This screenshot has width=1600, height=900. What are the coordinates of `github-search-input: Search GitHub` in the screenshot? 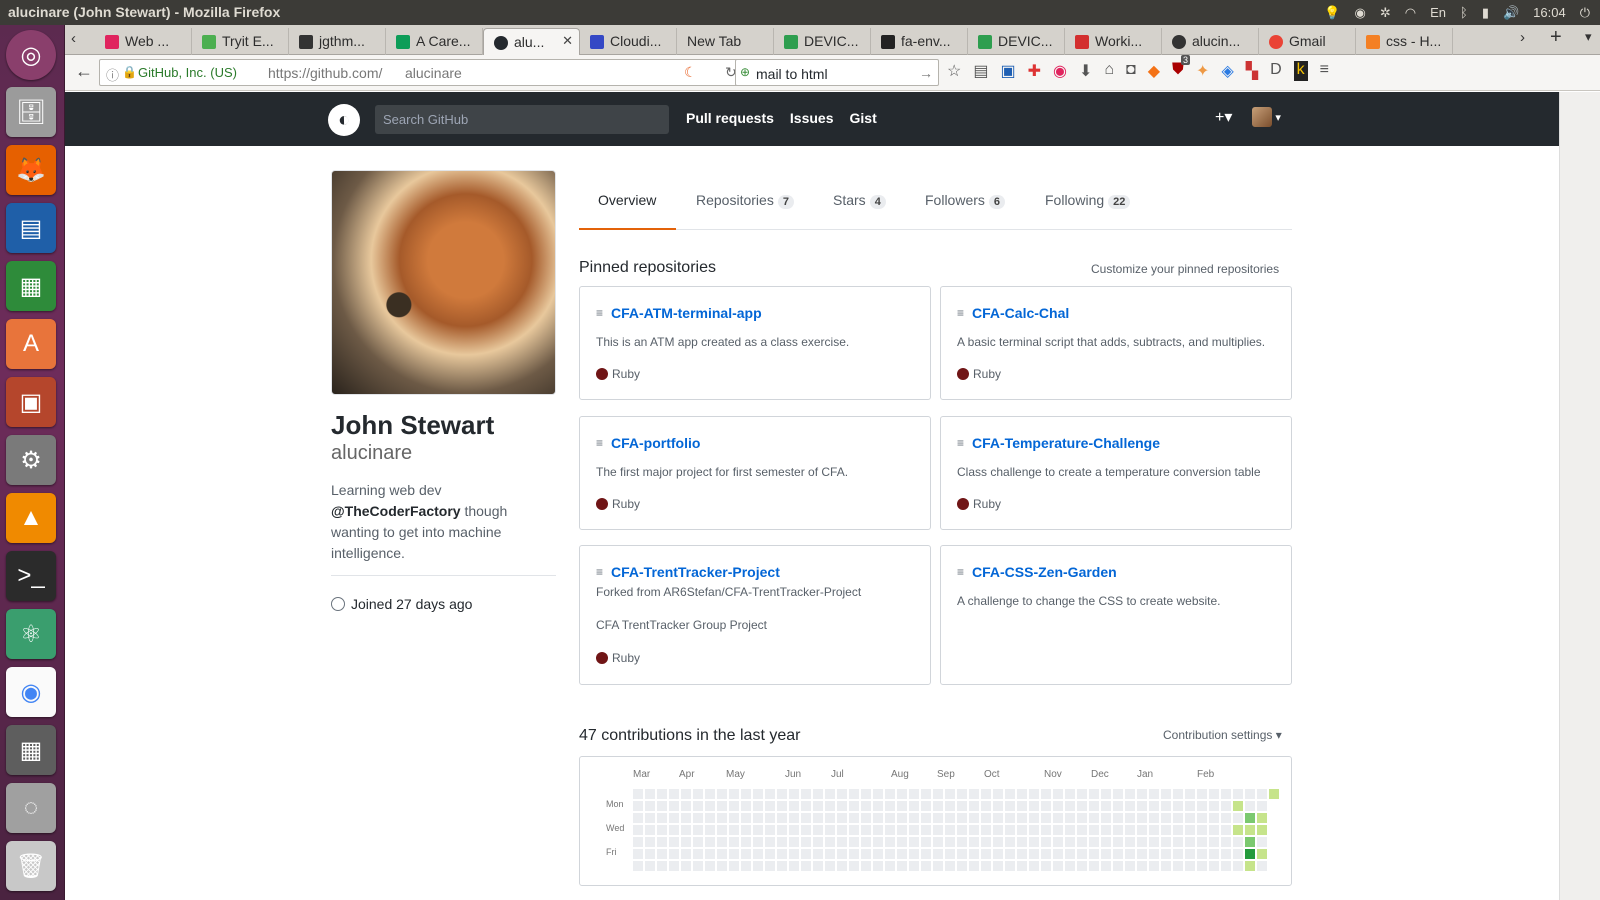 It's located at (522, 119).